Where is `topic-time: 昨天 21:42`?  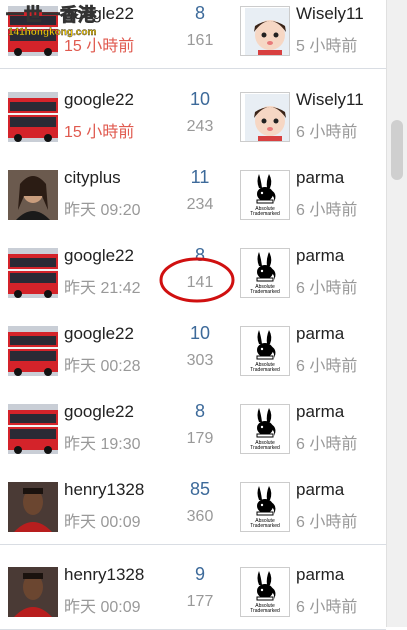 topic-time: 昨天 21:42 is located at coordinates (102, 288).